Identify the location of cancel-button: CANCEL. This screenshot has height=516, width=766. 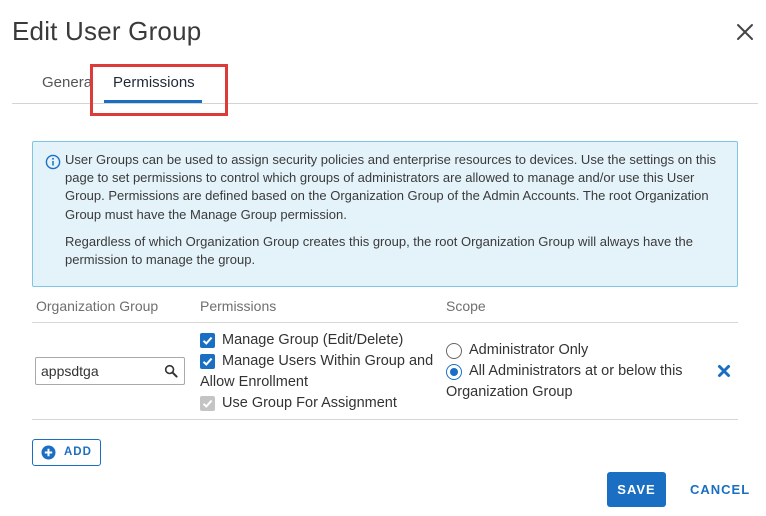
(719, 489).